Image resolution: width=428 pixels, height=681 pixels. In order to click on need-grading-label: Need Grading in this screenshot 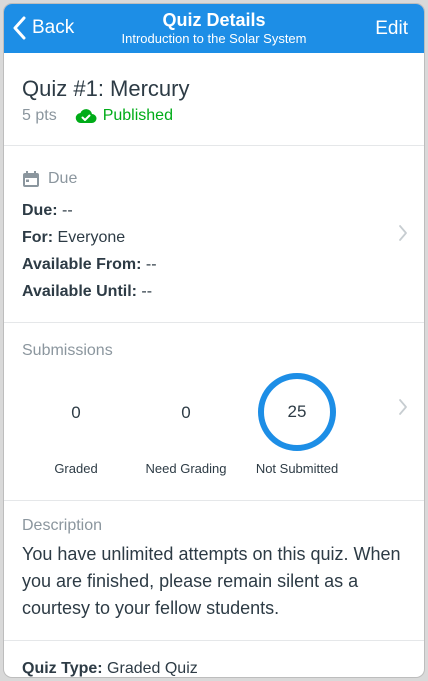, I will do `click(186, 468)`.